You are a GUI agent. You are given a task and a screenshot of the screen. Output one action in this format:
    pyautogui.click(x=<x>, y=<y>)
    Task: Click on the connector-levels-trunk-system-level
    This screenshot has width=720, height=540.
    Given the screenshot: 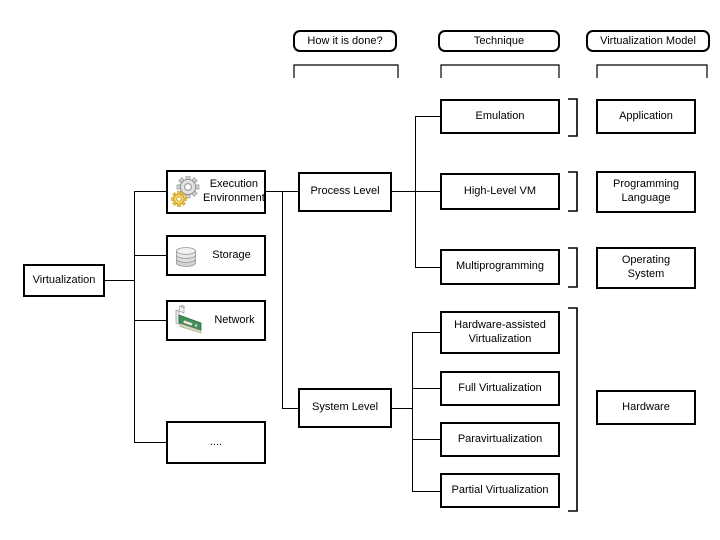 What is the action you would take?
    pyautogui.click(x=290, y=408)
    